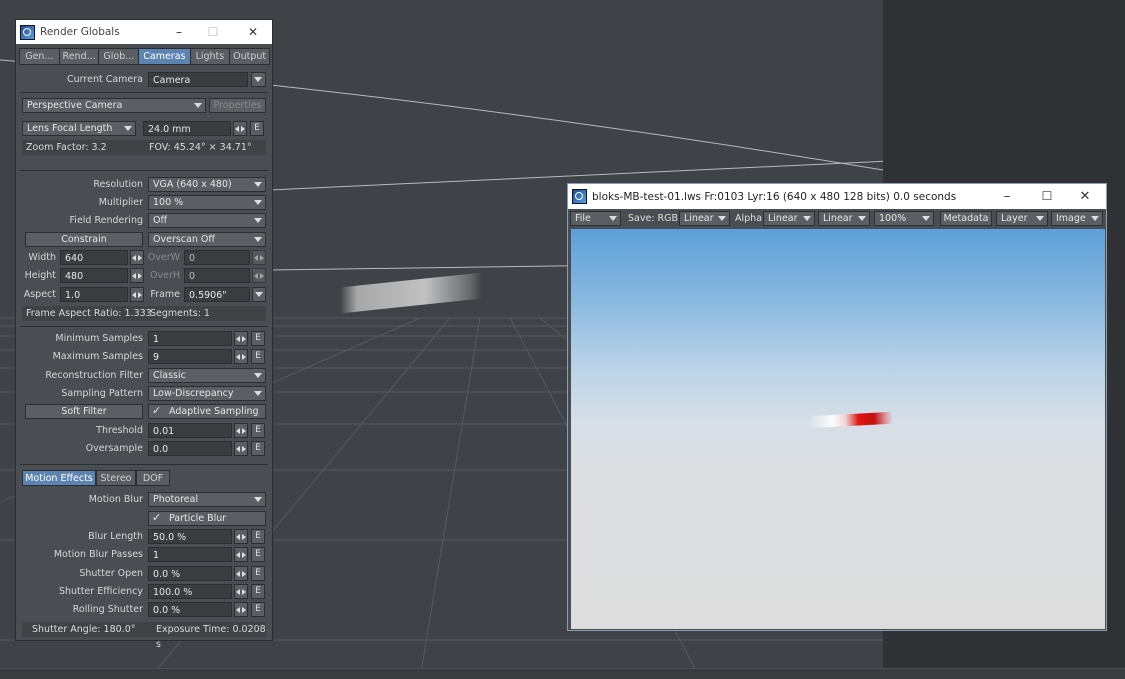 This screenshot has height=679, width=1125. Describe the element at coordinates (190, 338) in the screenshot. I see `min-samples-field: 1` at that location.